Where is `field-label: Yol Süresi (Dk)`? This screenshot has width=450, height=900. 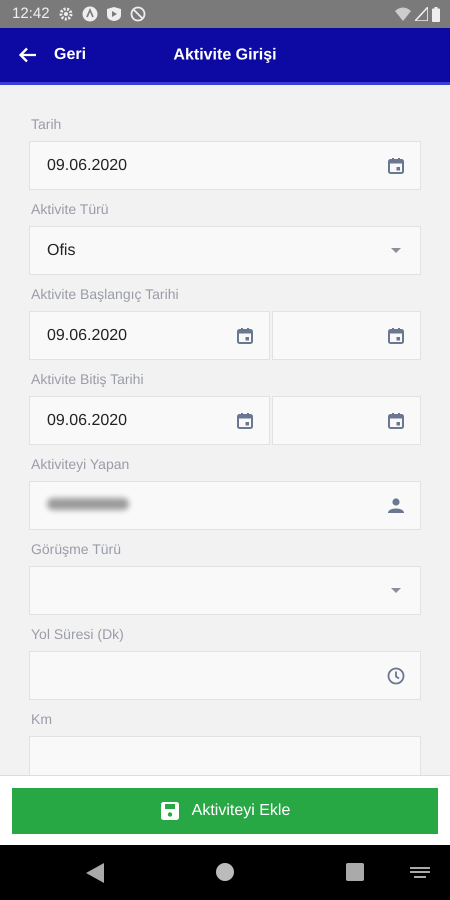
field-label: Yol Süresi (Dk) is located at coordinates (77, 634).